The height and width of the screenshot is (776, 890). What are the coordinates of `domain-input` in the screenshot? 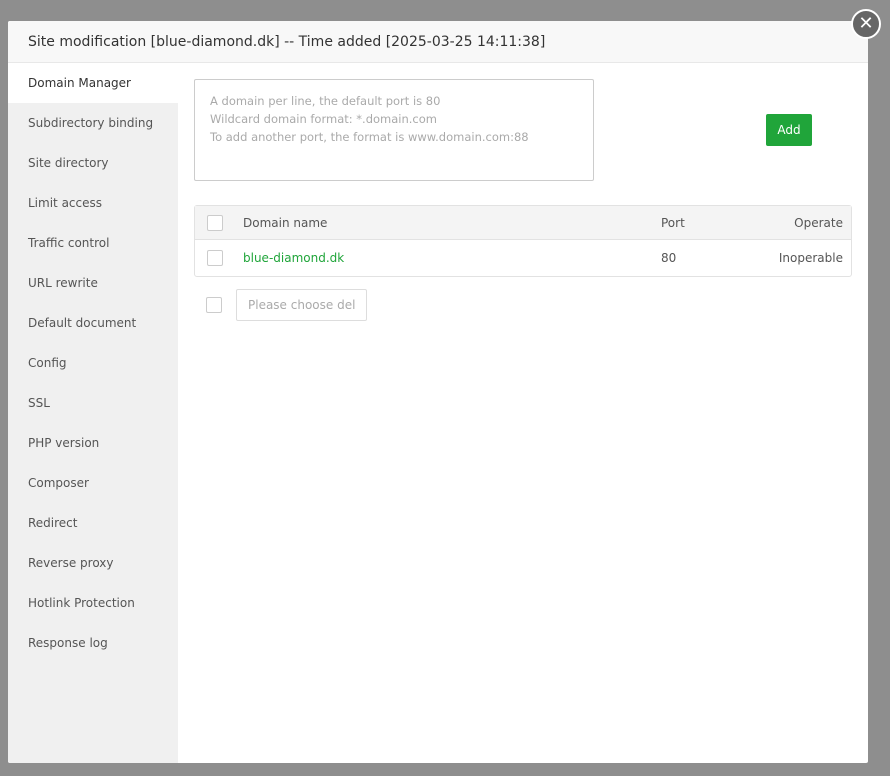 It's located at (394, 130).